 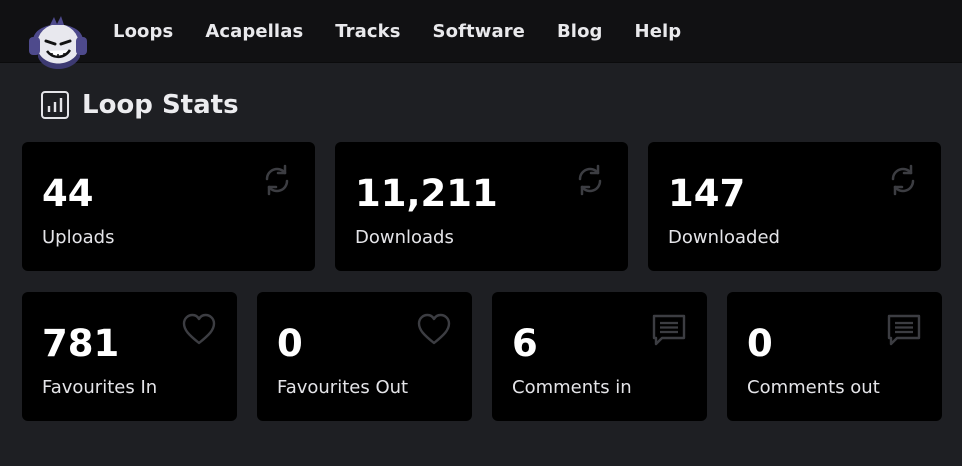 What do you see at coordinates (367, 31) in the screenshot?
I see `nav-tracks: Tracks` at bounding box center [367, 31].